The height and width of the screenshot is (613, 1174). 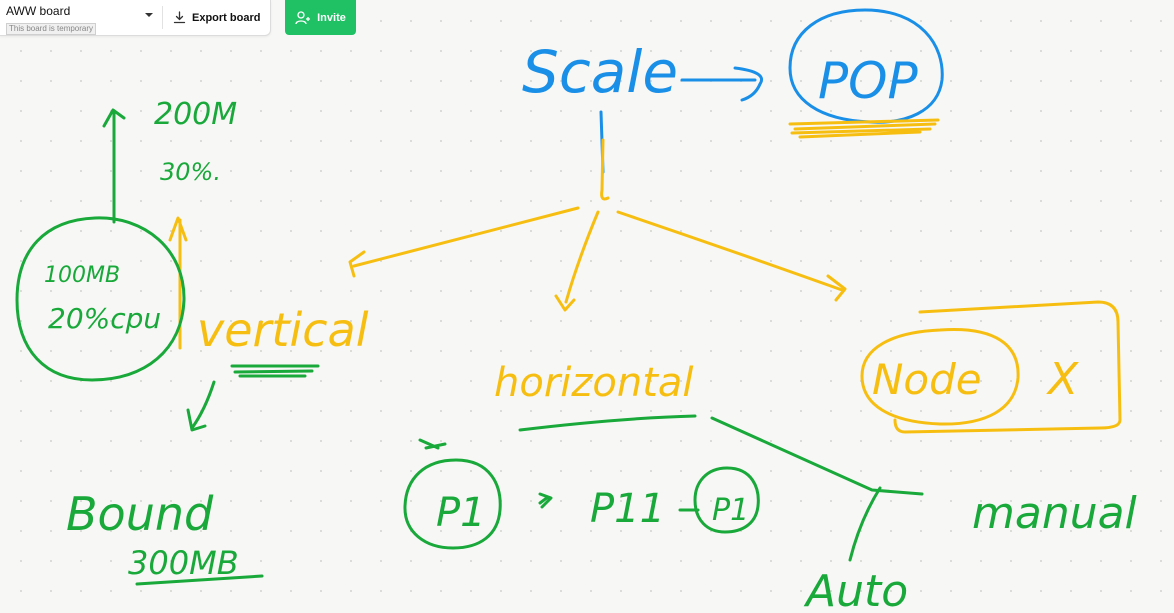 What do you see at coordinates (607, 423) in the screenshot?
I see `sketch-underline-horizontal` at bounding box center [607, 423].